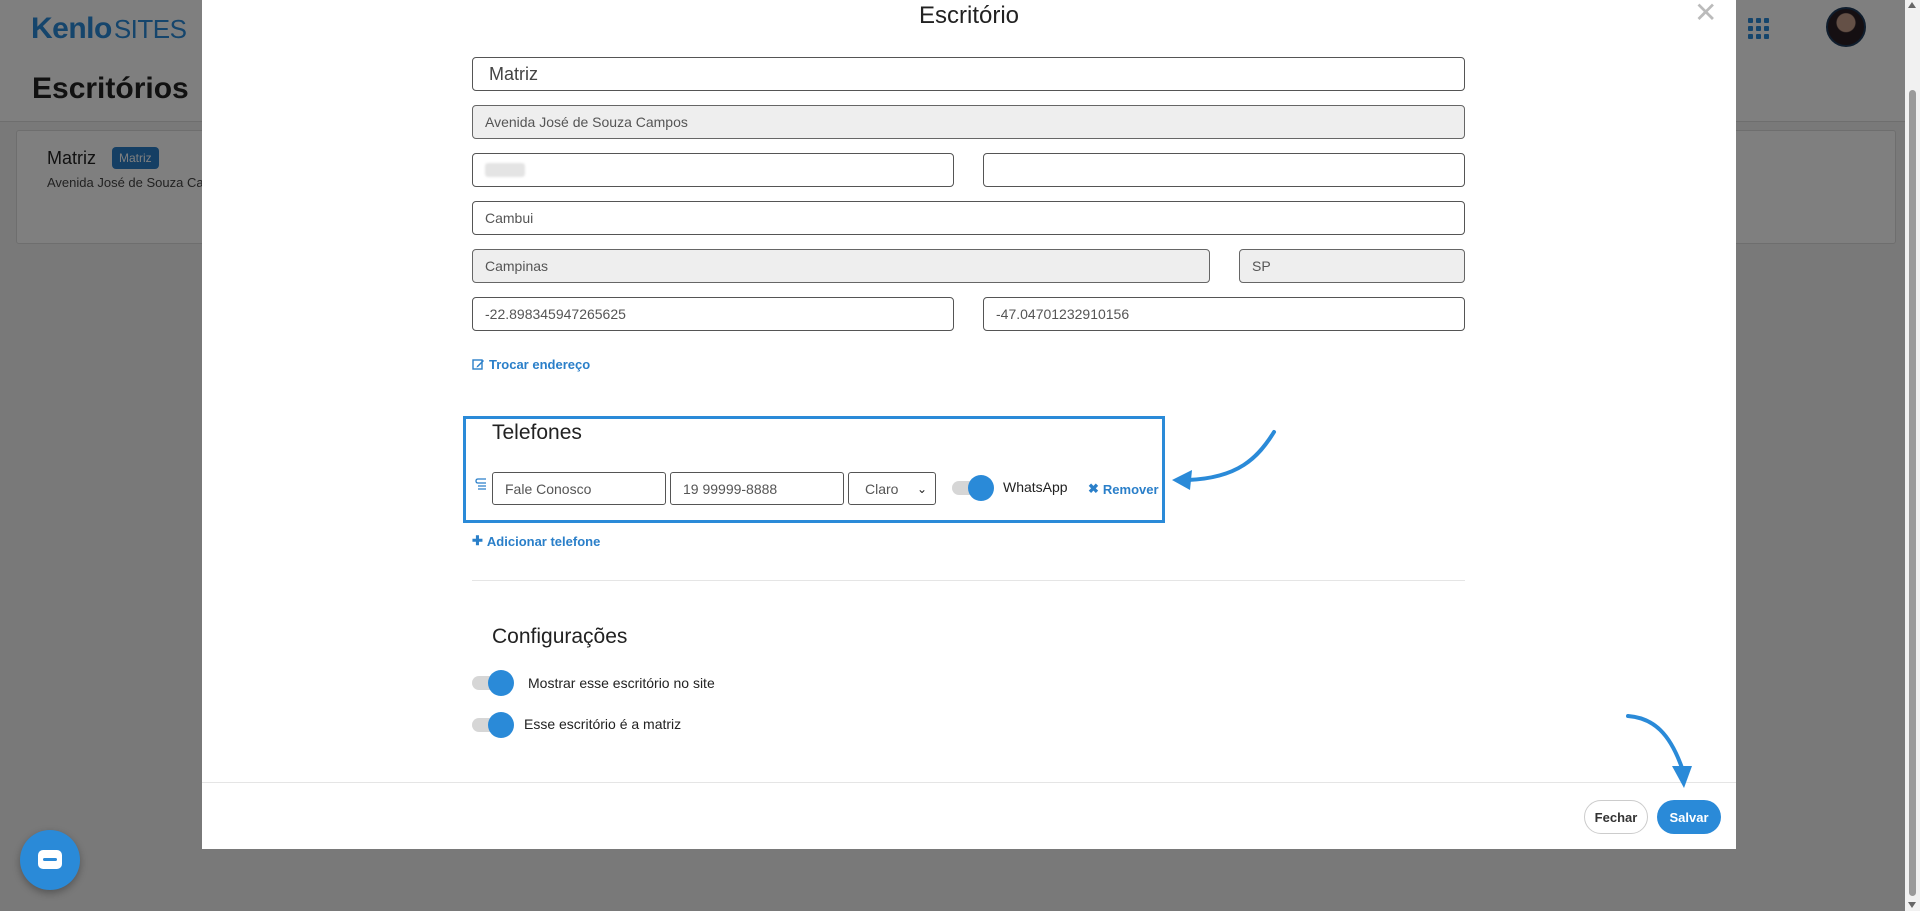 The height and width of the screenshot is (911, 1920). What do you see at coordinates (579, 488) in the screenshot?
I see `phone-label-input: Fale Conosco` at bounding box center [579, 488].